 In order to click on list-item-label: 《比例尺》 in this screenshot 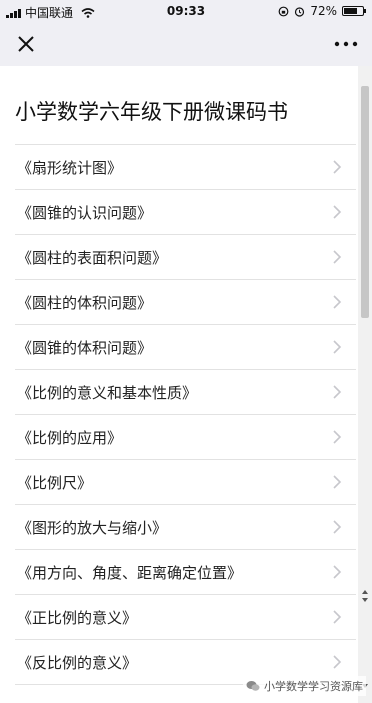, I will do `click(55, 483)`.